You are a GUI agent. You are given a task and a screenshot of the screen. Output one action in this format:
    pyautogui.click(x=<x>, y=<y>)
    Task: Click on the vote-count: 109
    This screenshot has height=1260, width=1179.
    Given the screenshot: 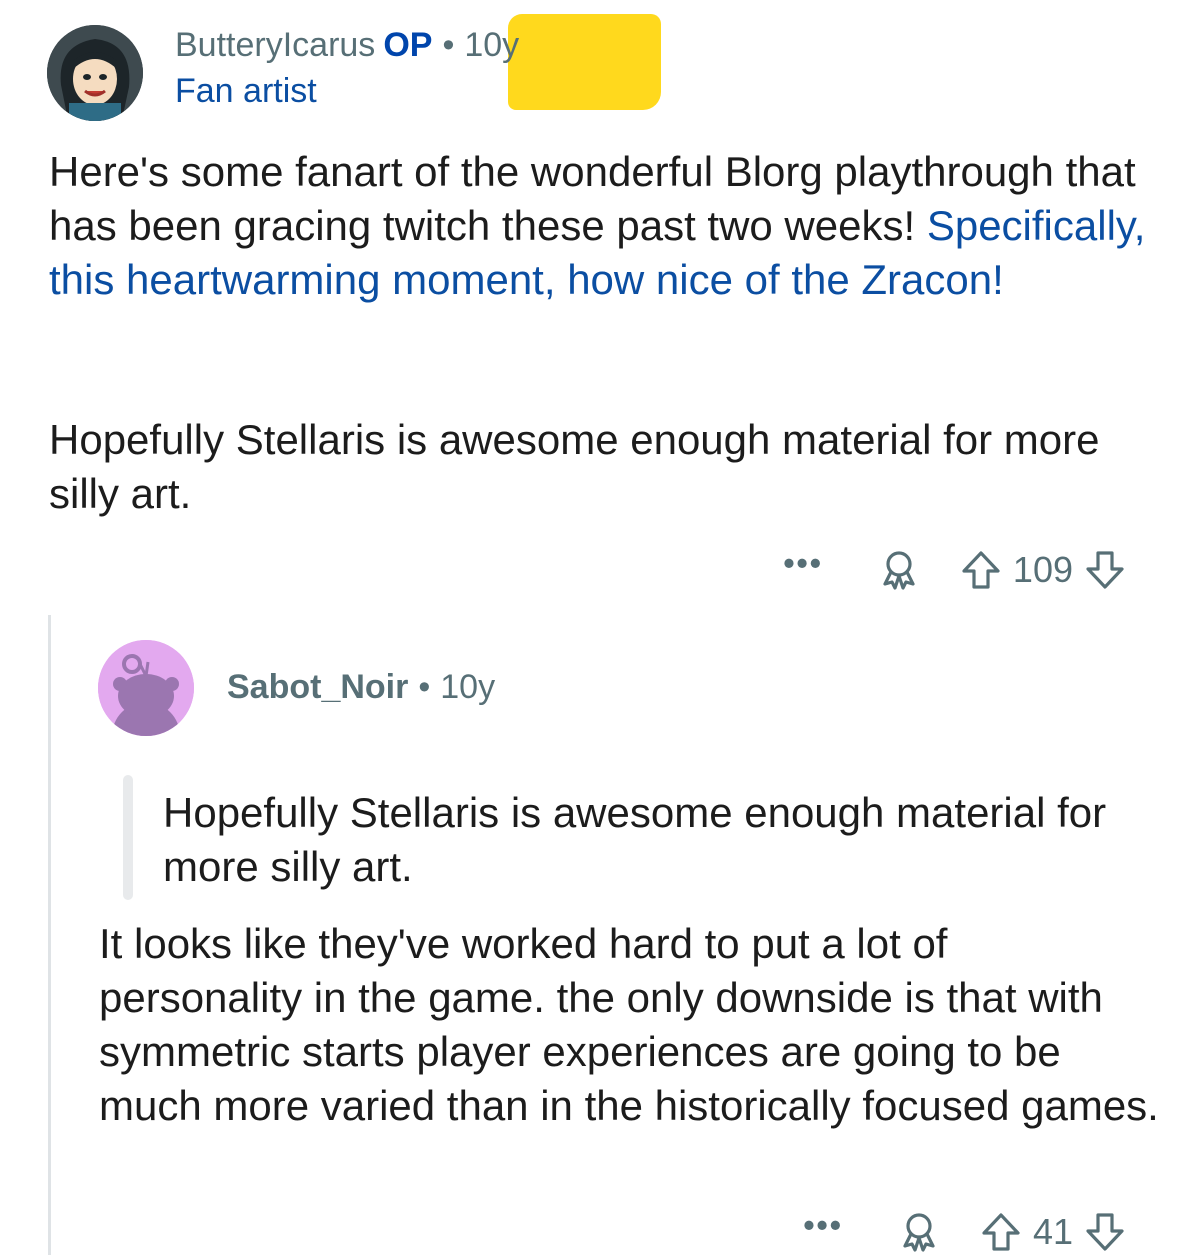 What is the action you would take?
    pyautogui.click(x=1042, y=569)
    